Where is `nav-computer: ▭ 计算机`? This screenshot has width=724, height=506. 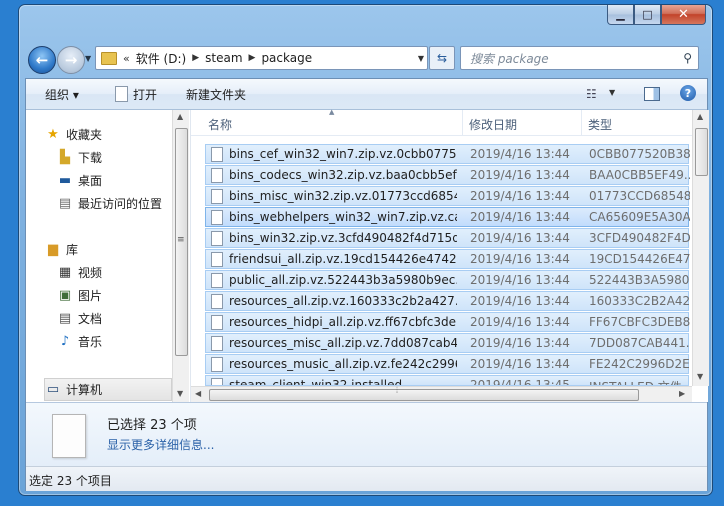 nav-computer: ▭ 计算机 is located at coordinates (108, 389).